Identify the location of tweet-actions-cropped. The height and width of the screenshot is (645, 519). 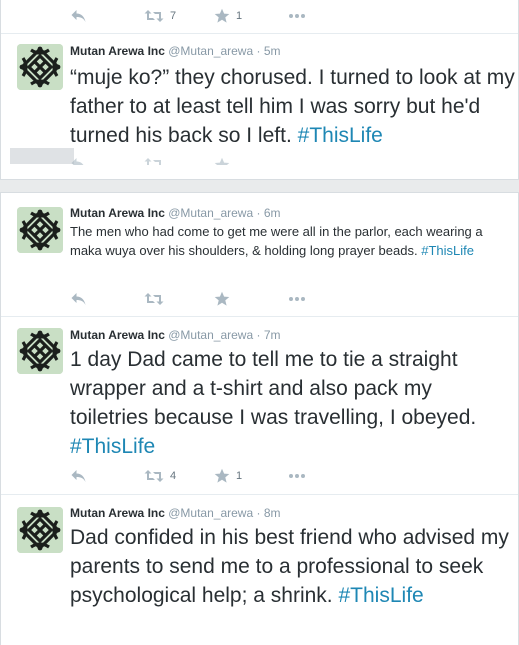
(220, 160).